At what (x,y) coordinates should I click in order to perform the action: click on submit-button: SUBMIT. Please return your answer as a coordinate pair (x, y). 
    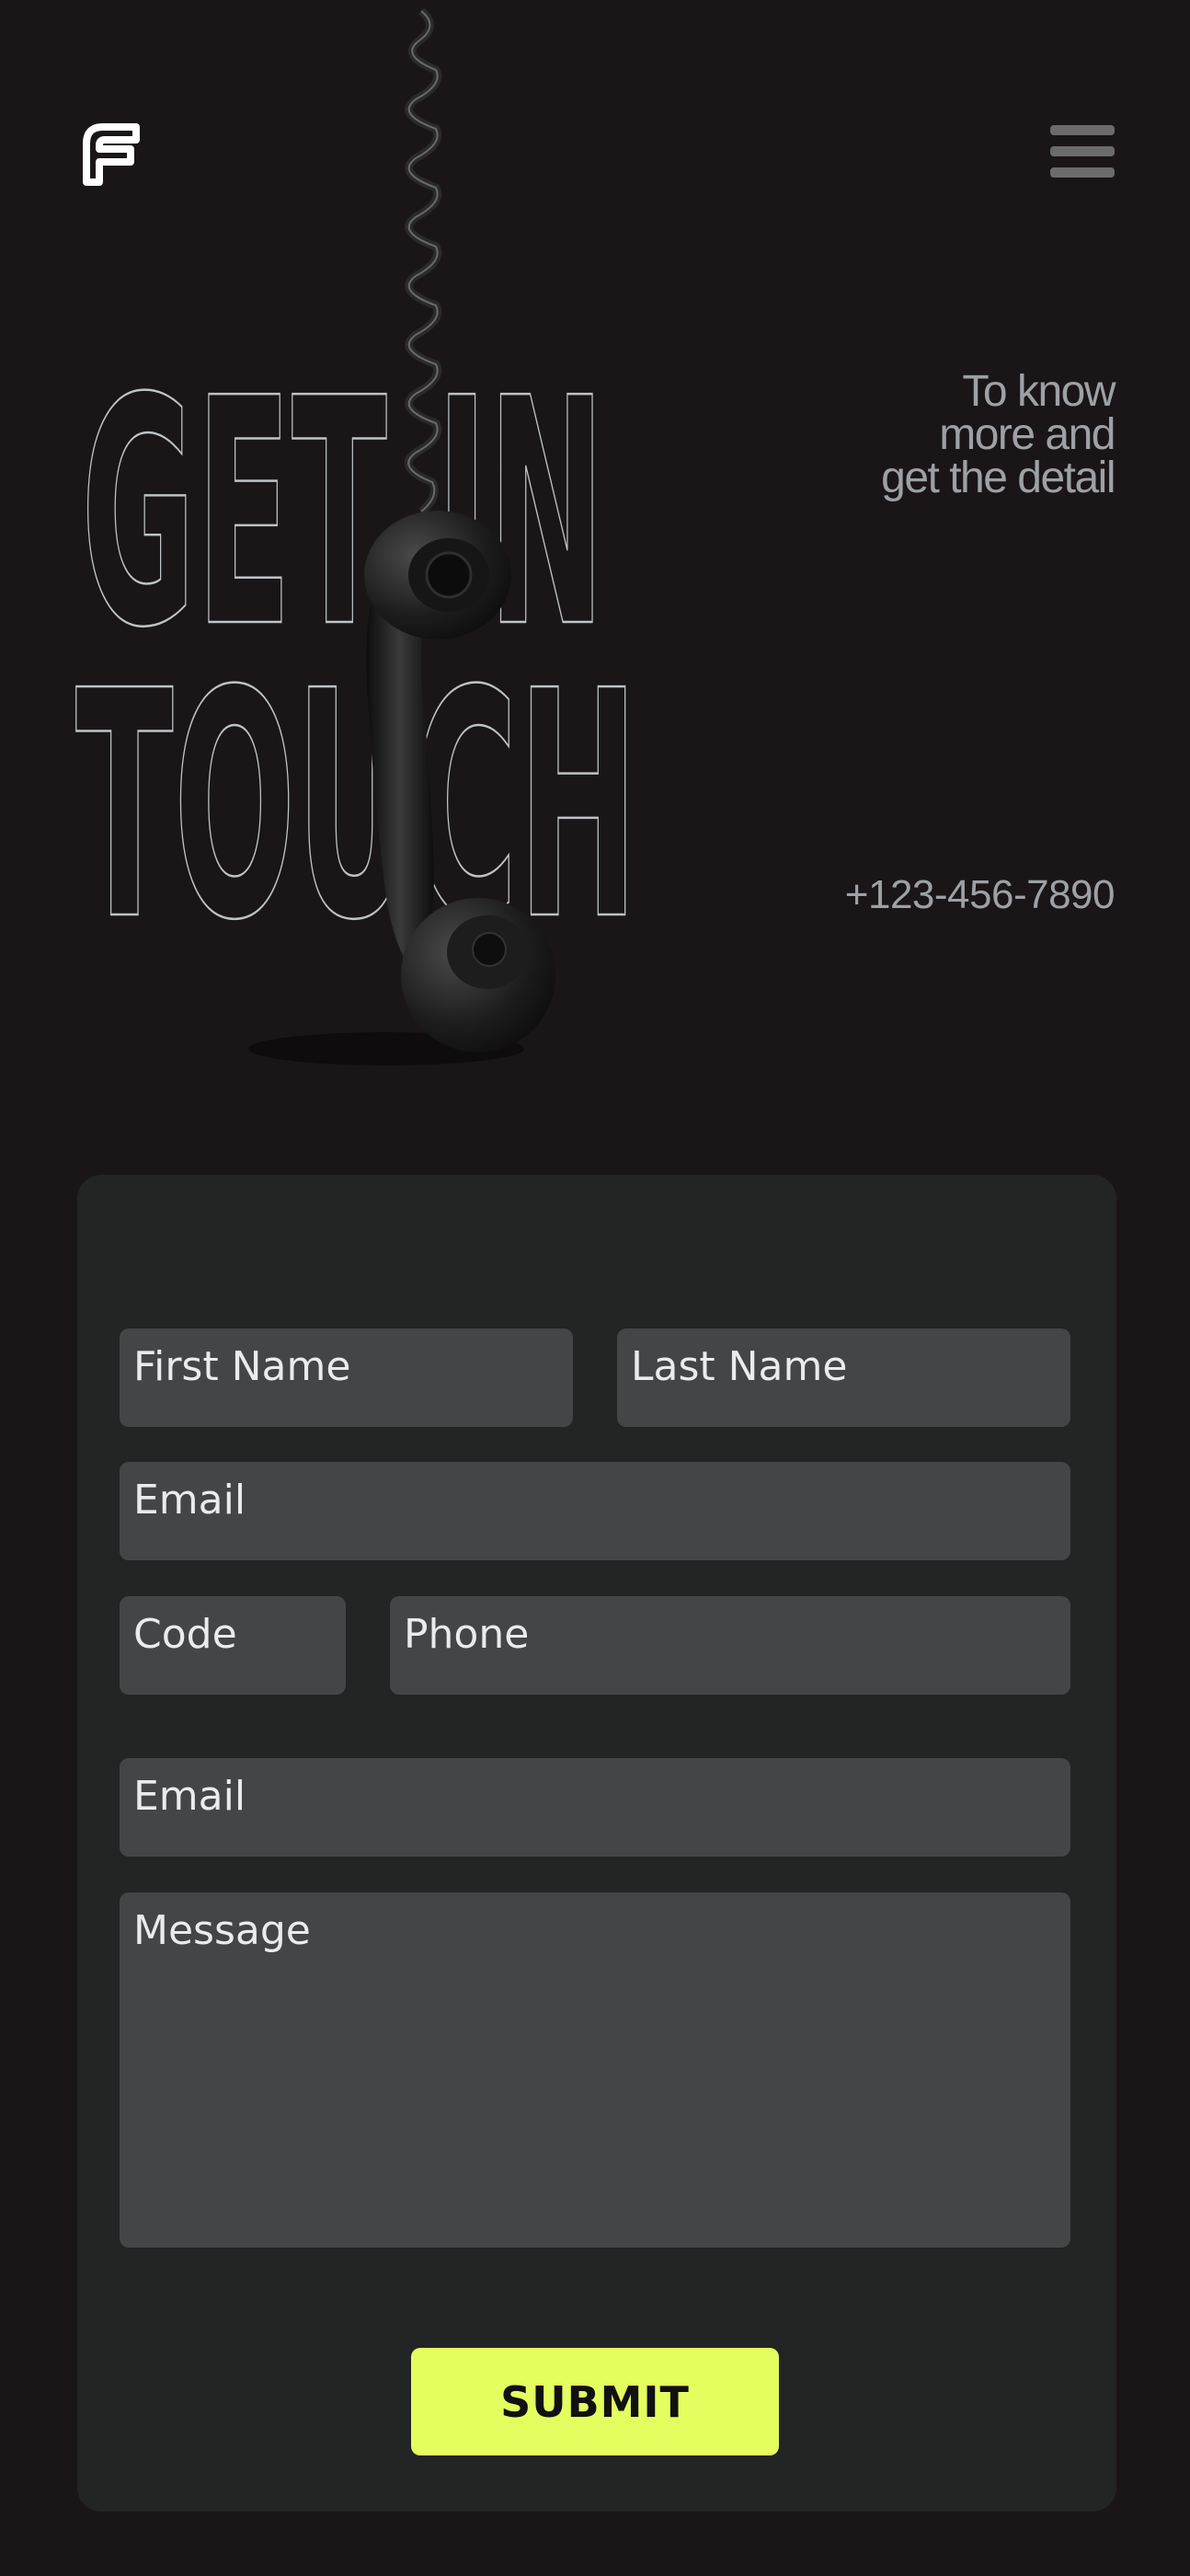
    Looking at the image, I should click on (595, 2401).